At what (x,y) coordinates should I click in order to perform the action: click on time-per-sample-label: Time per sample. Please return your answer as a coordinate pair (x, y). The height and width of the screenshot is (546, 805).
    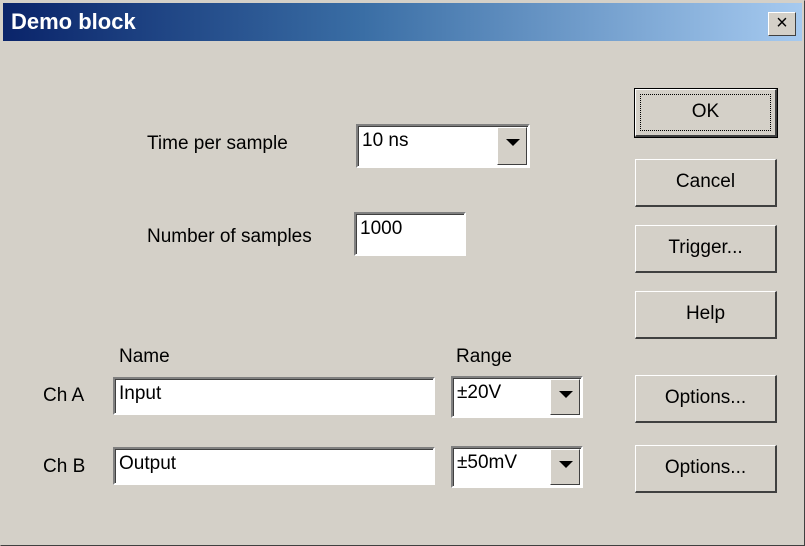
    Looking at the image, I should click on (217, 143).